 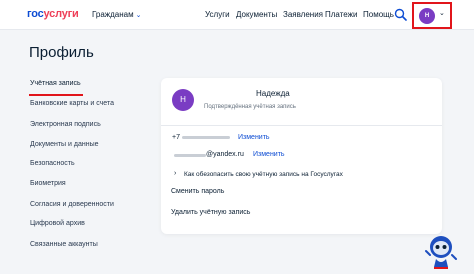 I want to click on edit-email-link: Изменить, so click(x=269, y=154).